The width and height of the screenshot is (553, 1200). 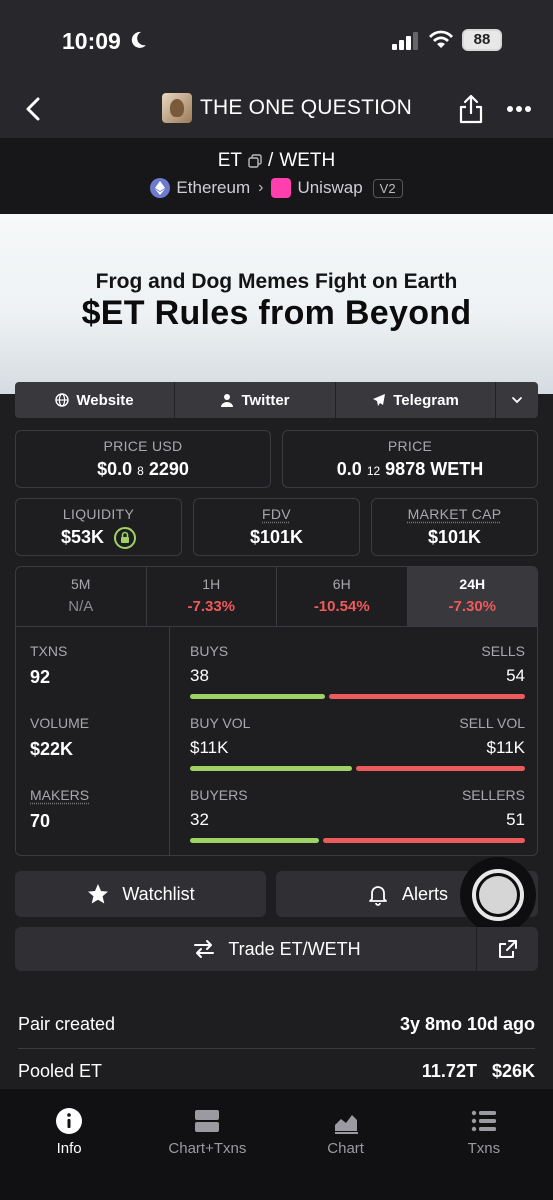 I want to click on tab-1h: 1H -7.33%, so click(x=212, y=596).